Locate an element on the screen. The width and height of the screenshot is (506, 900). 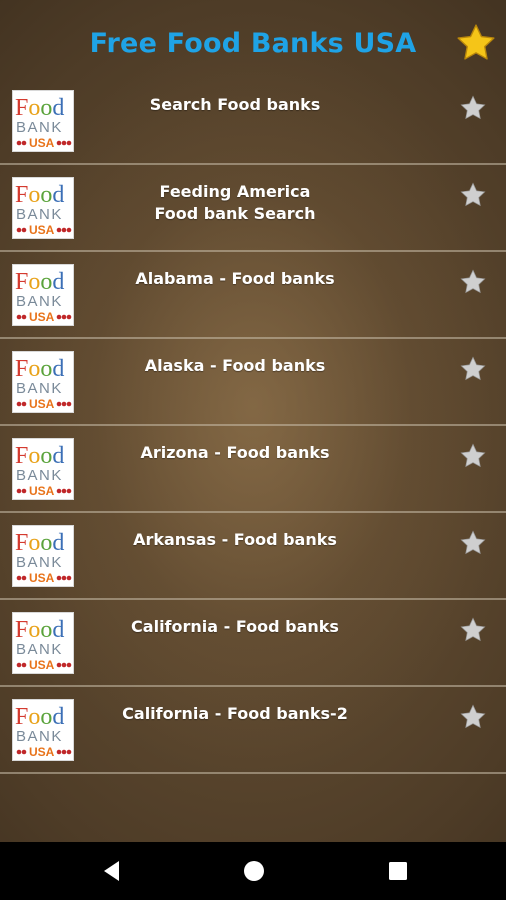
recents-icon is located at coordinates (398, 871).